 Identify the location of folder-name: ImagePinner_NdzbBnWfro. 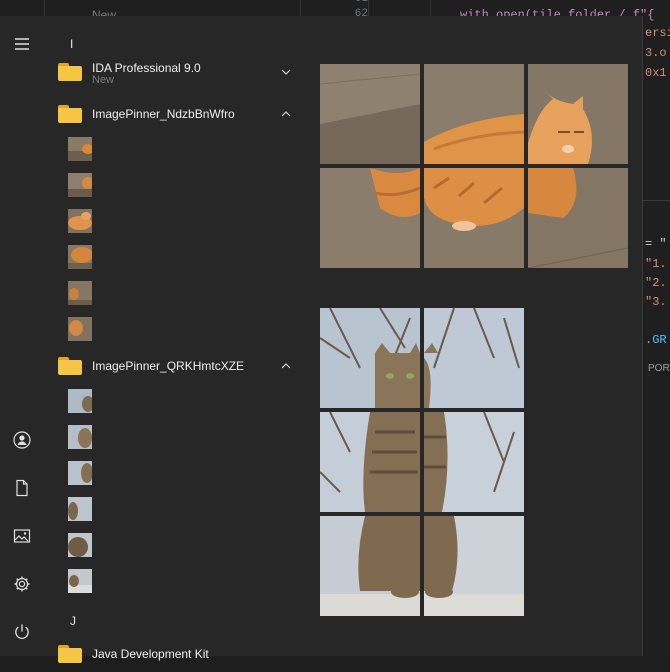
(163, 114).